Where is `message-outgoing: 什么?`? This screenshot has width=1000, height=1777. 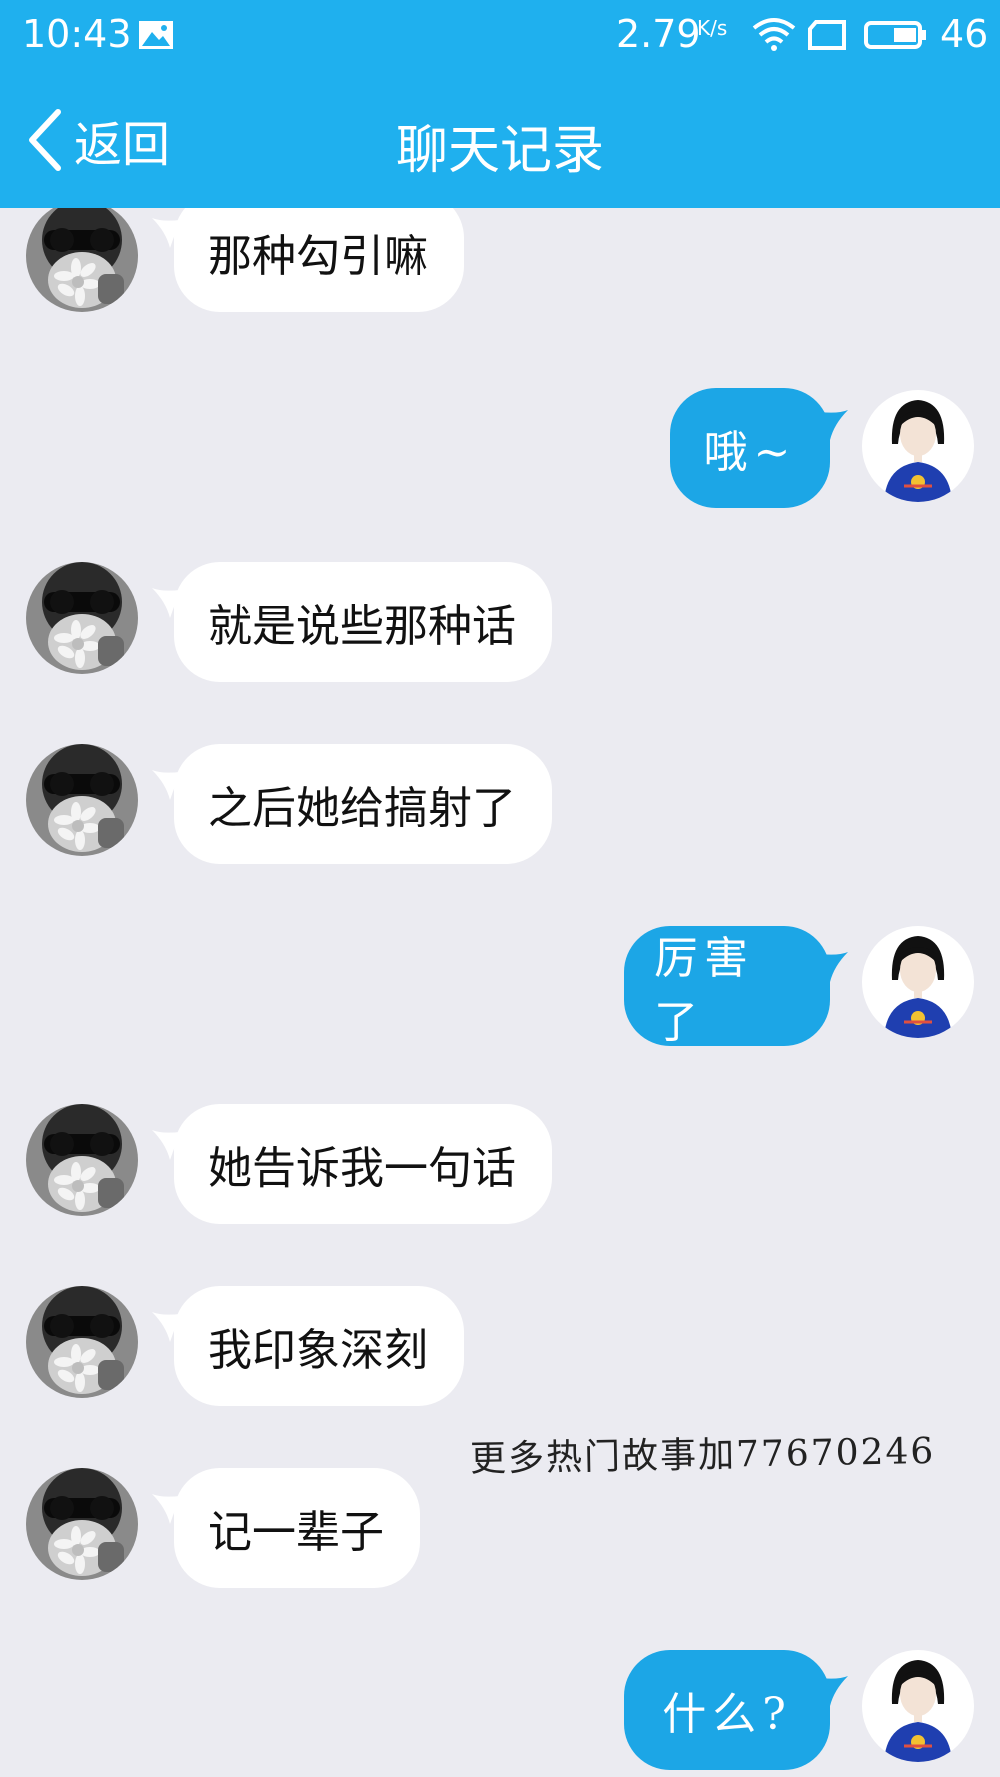
message-outgoing: 什么? is located at coordinates (500, 1713).